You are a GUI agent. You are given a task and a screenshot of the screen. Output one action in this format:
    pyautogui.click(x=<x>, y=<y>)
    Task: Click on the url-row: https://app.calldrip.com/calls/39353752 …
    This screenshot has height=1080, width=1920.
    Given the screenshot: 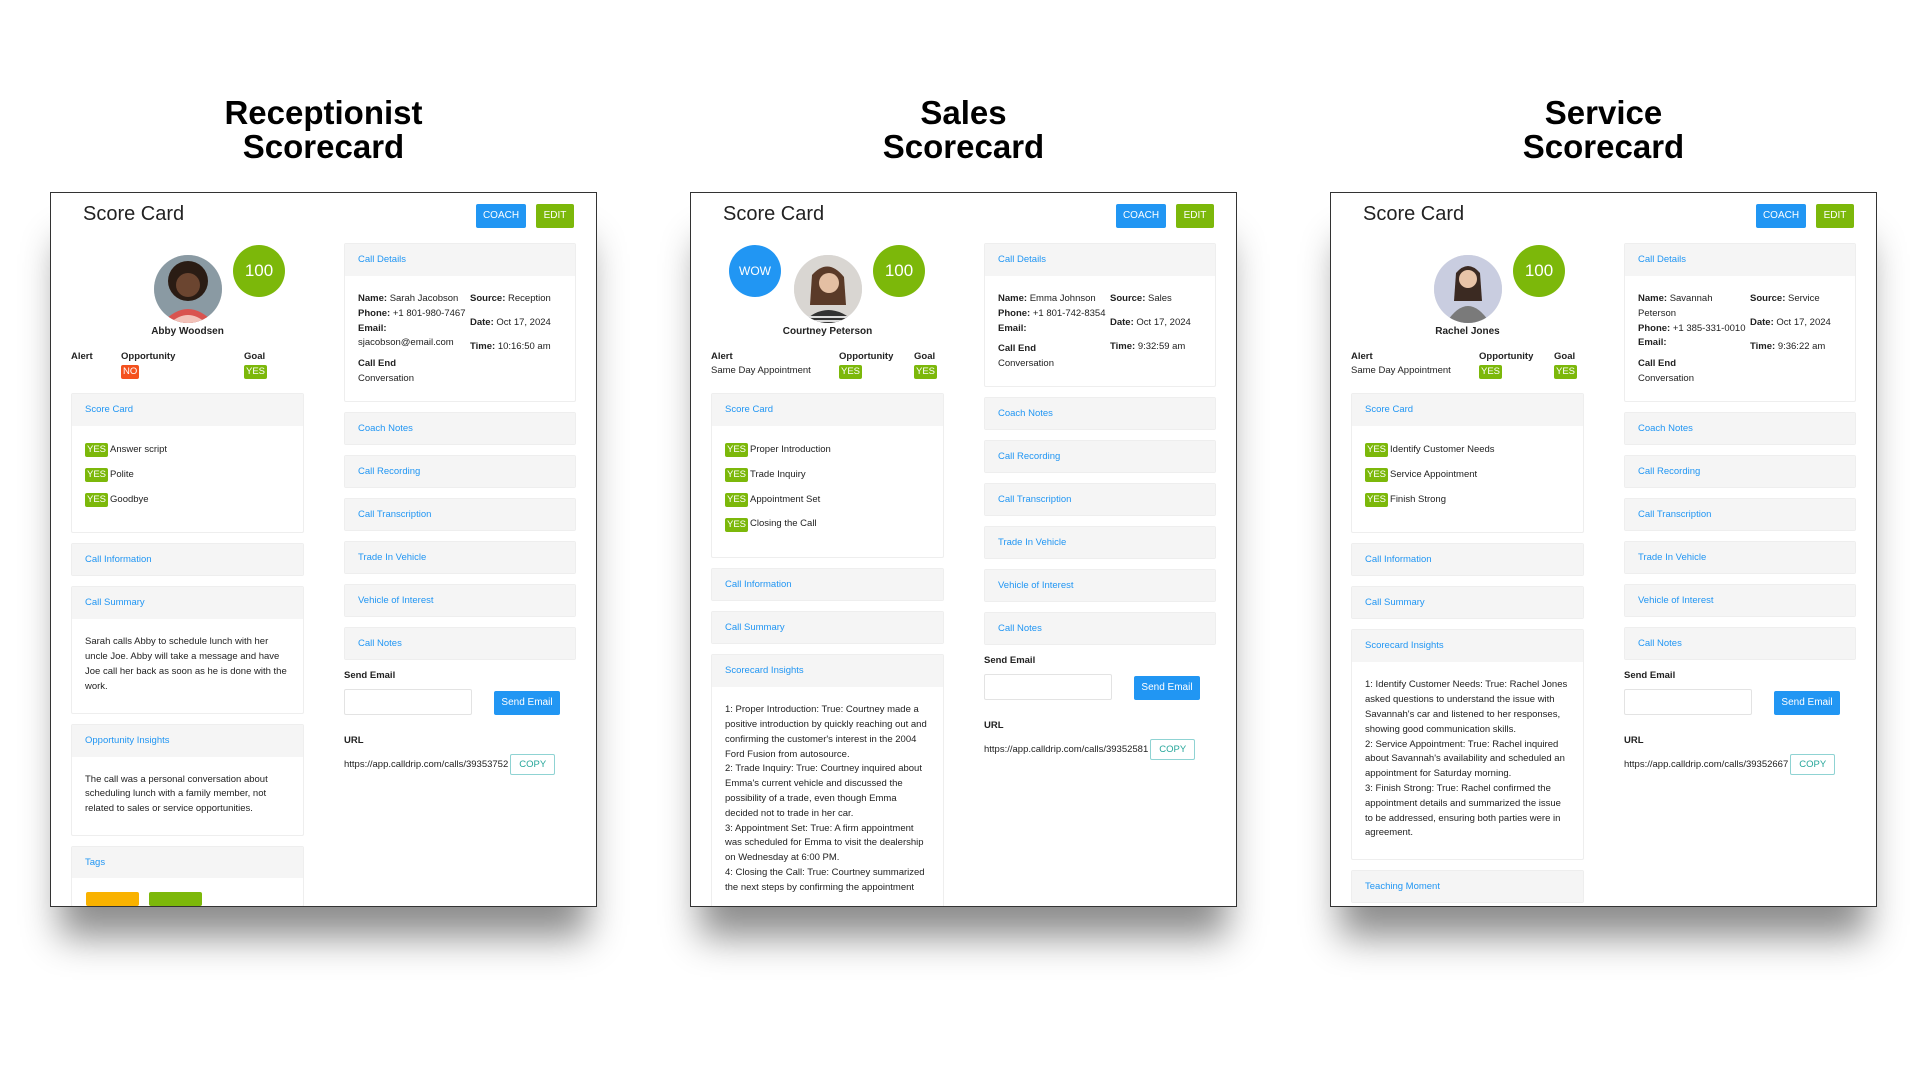 What is the action you would take?
    pyautogui.click(x=460, y=764)
    